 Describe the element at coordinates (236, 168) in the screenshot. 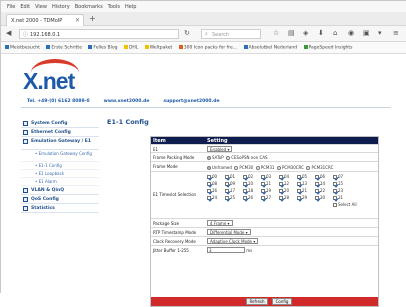

I see `pcm30-radio` at that location.